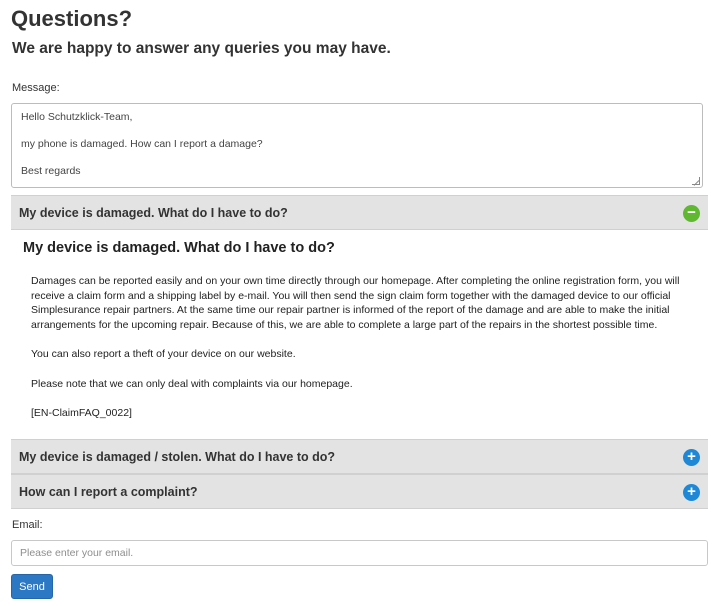 The height and width of the screenshot is (606, 717). I want to click on accordion-title: How can I report a complaint?, so click(108, 492).